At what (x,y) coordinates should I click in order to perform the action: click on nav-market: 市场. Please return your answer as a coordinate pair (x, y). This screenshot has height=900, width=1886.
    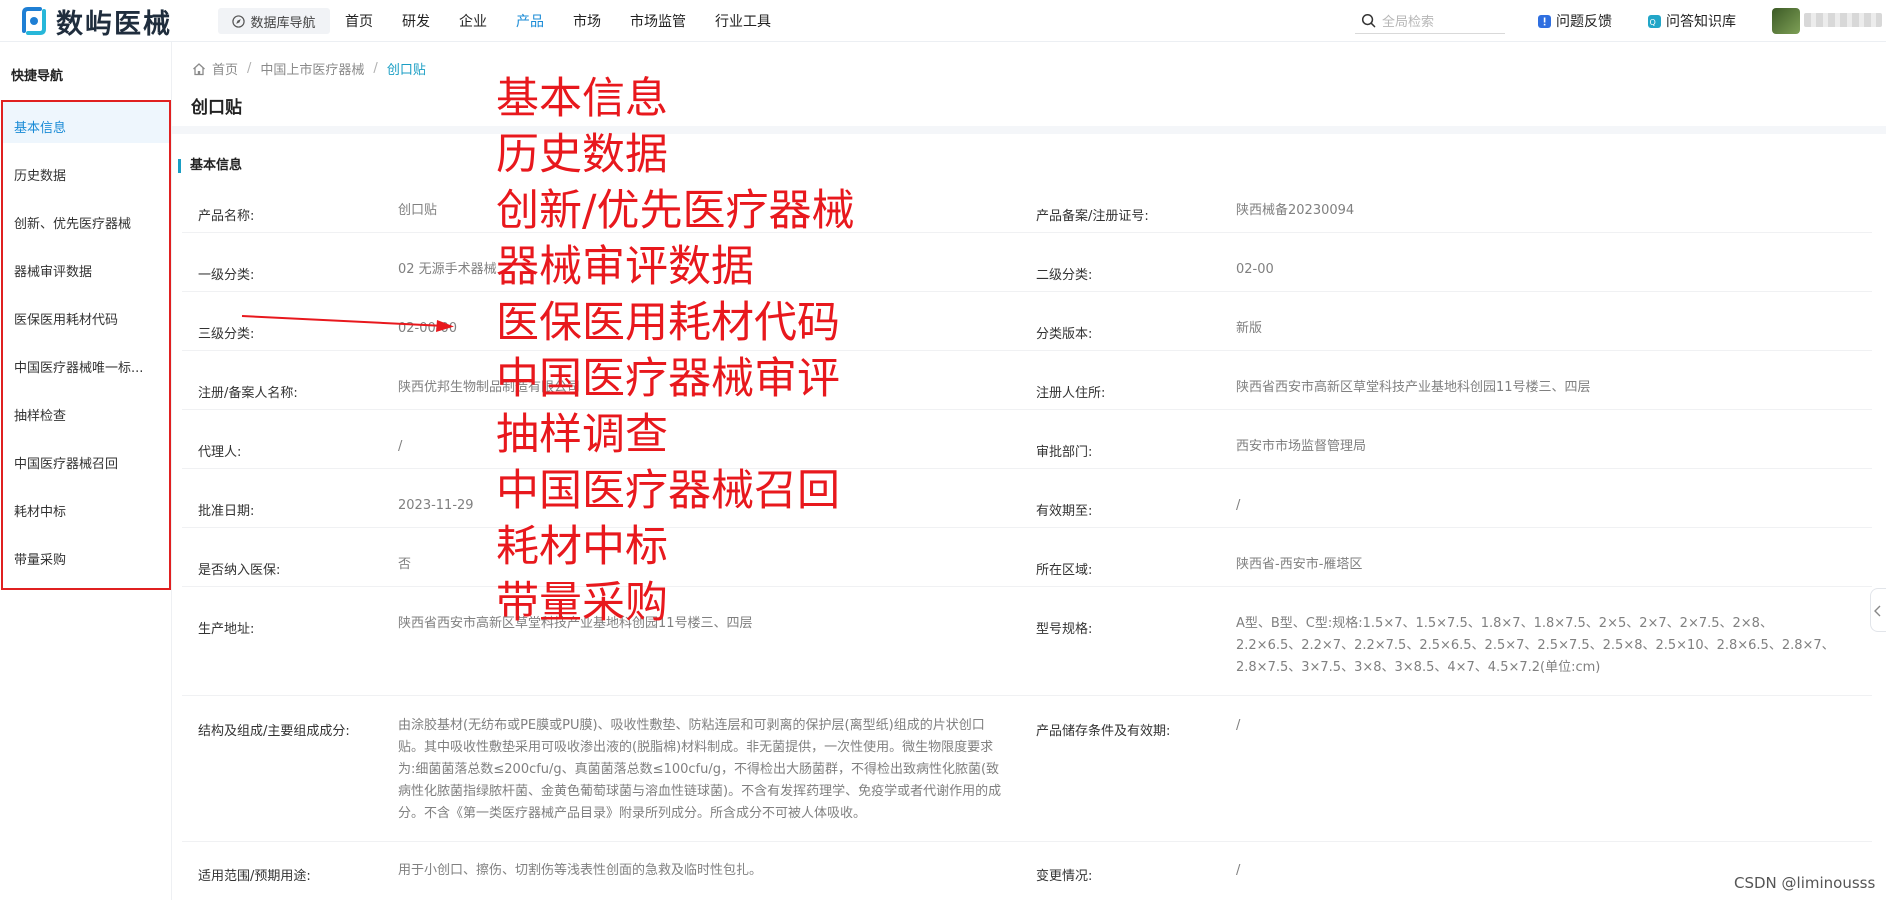
    Looking at the image, I should click on (587, 21).